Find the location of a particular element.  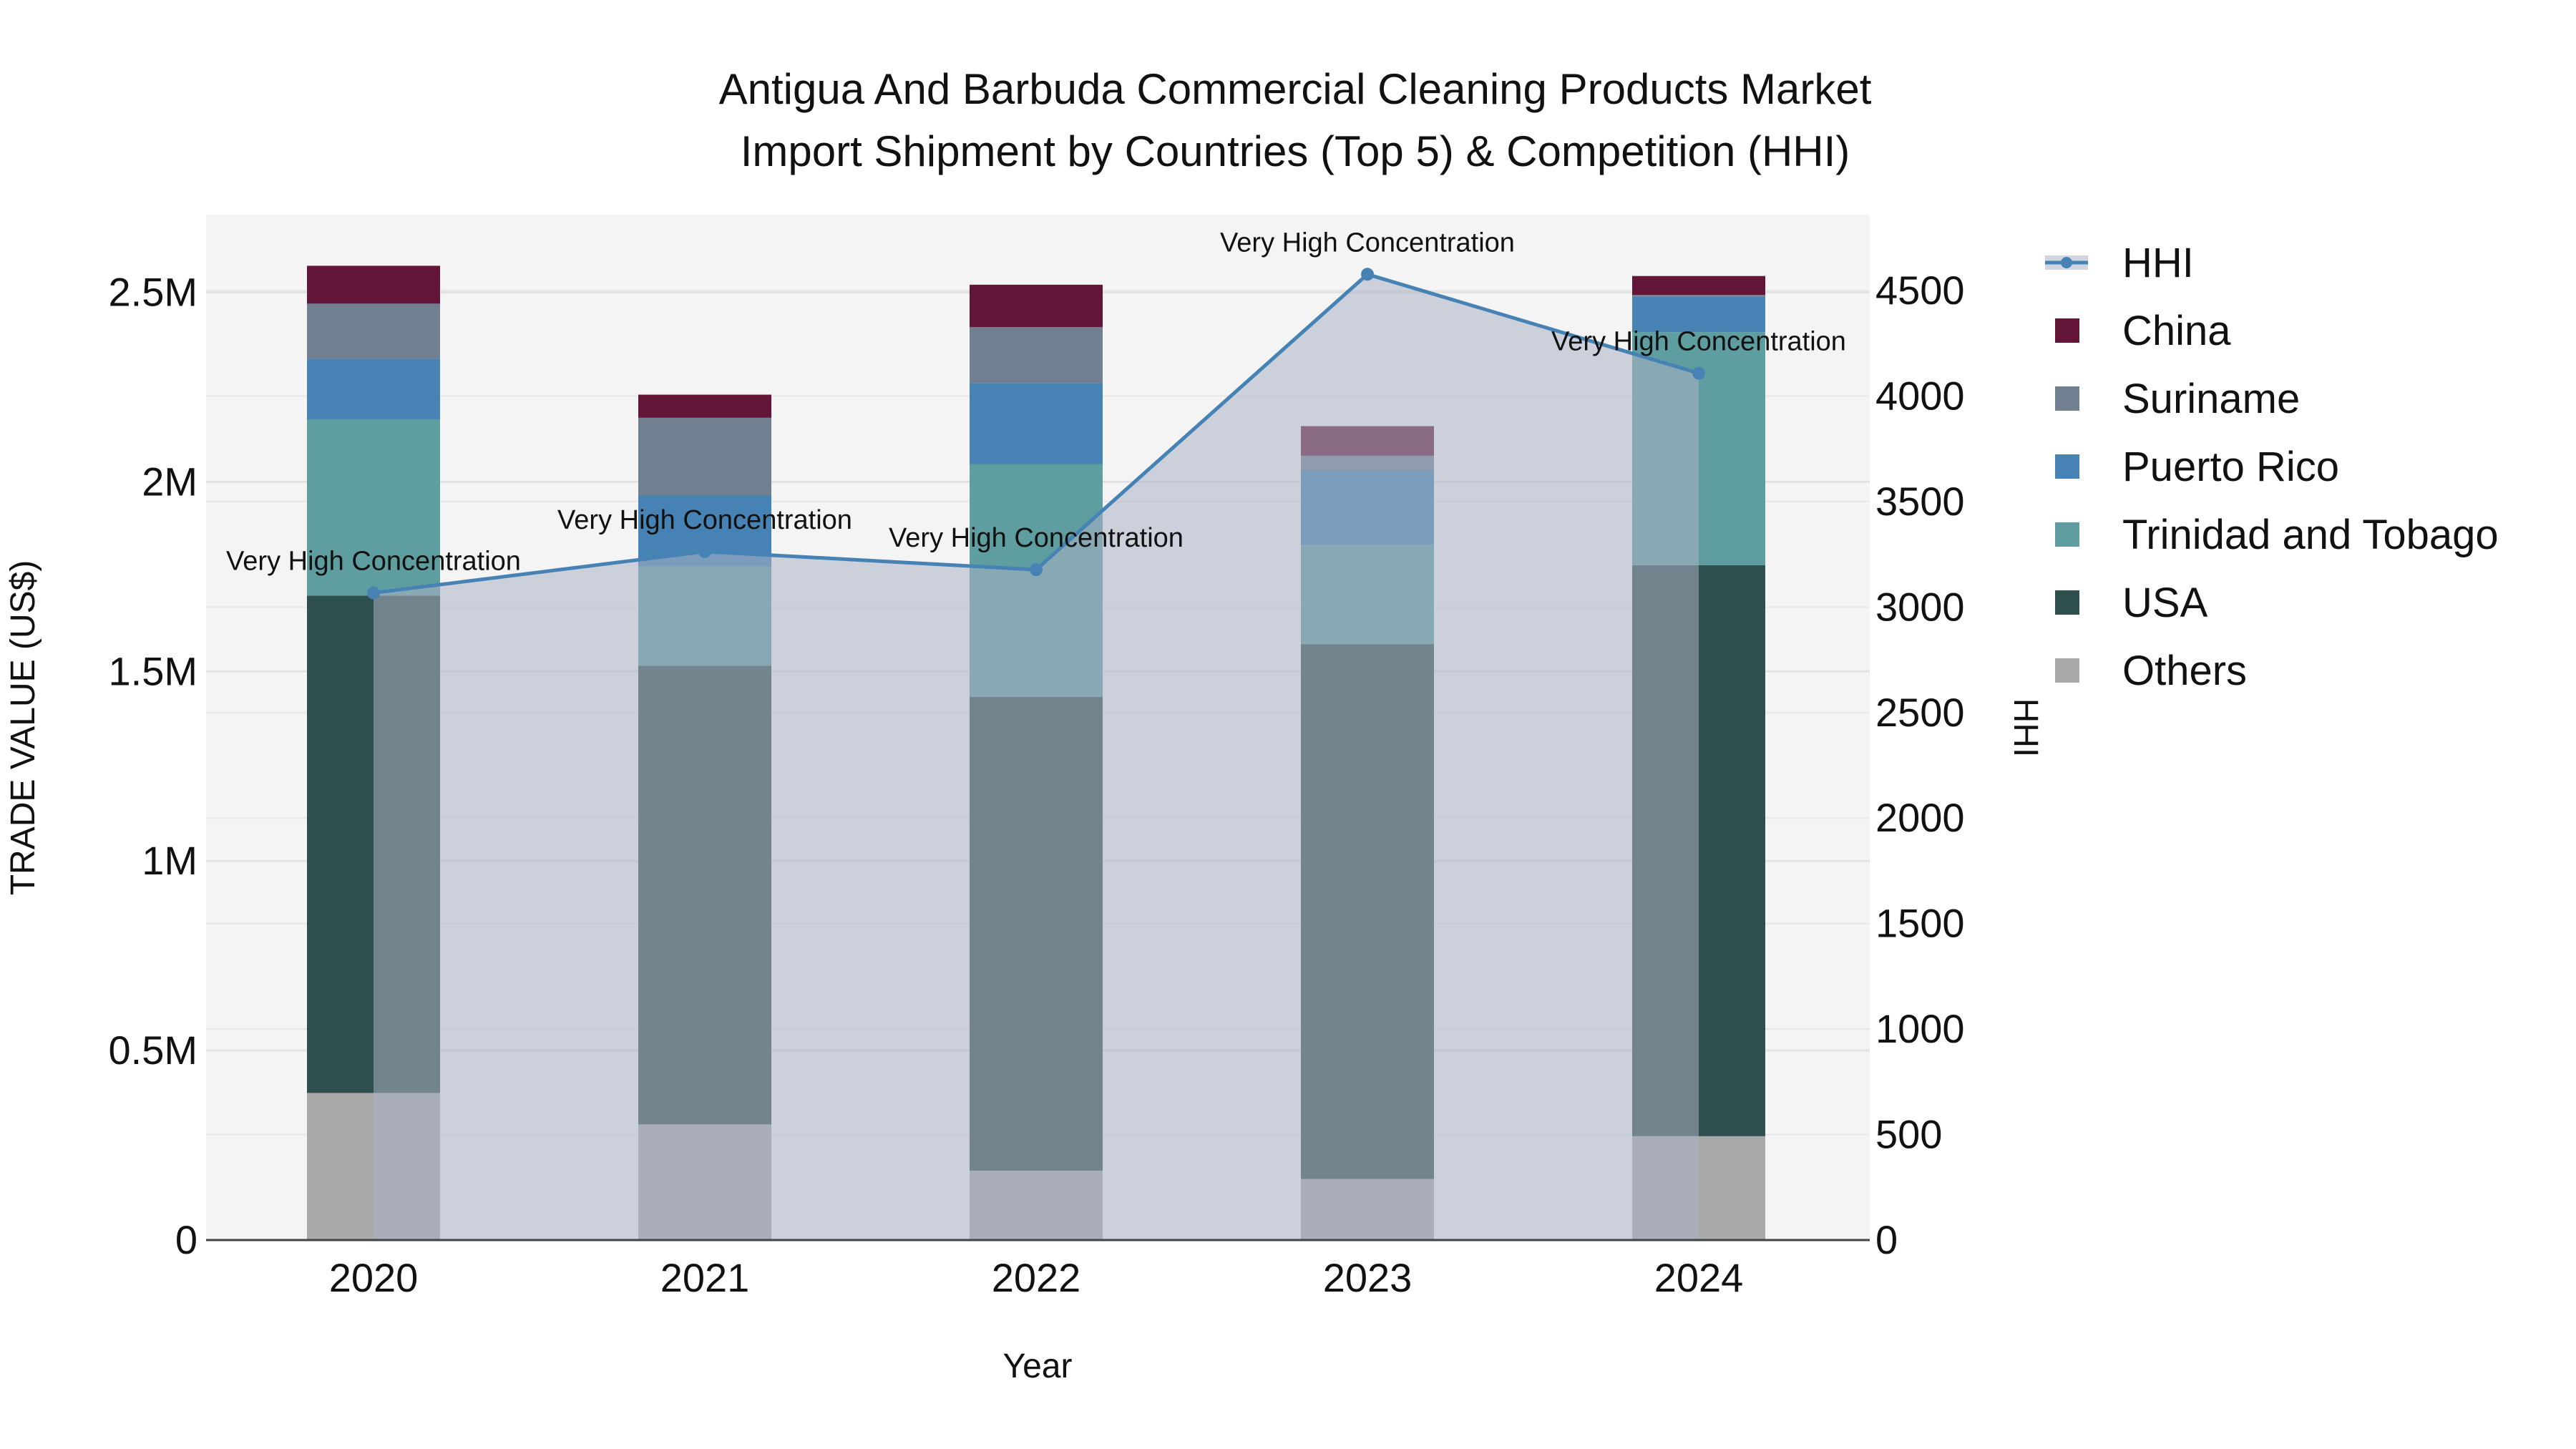

y2-tick-label: 0 is located at coordinates (1886, 1239).